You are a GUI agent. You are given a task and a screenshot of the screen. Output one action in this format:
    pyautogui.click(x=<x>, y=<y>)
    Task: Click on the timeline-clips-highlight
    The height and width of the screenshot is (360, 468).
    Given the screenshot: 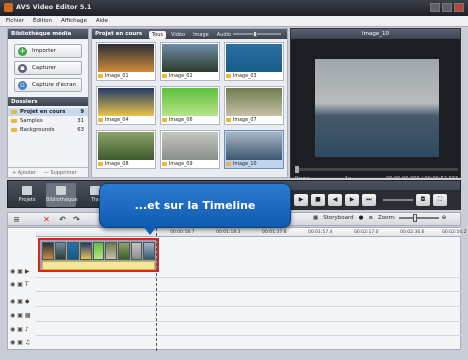 What is the action you would take?
    pyautogui.click(x=98, y=255)
    